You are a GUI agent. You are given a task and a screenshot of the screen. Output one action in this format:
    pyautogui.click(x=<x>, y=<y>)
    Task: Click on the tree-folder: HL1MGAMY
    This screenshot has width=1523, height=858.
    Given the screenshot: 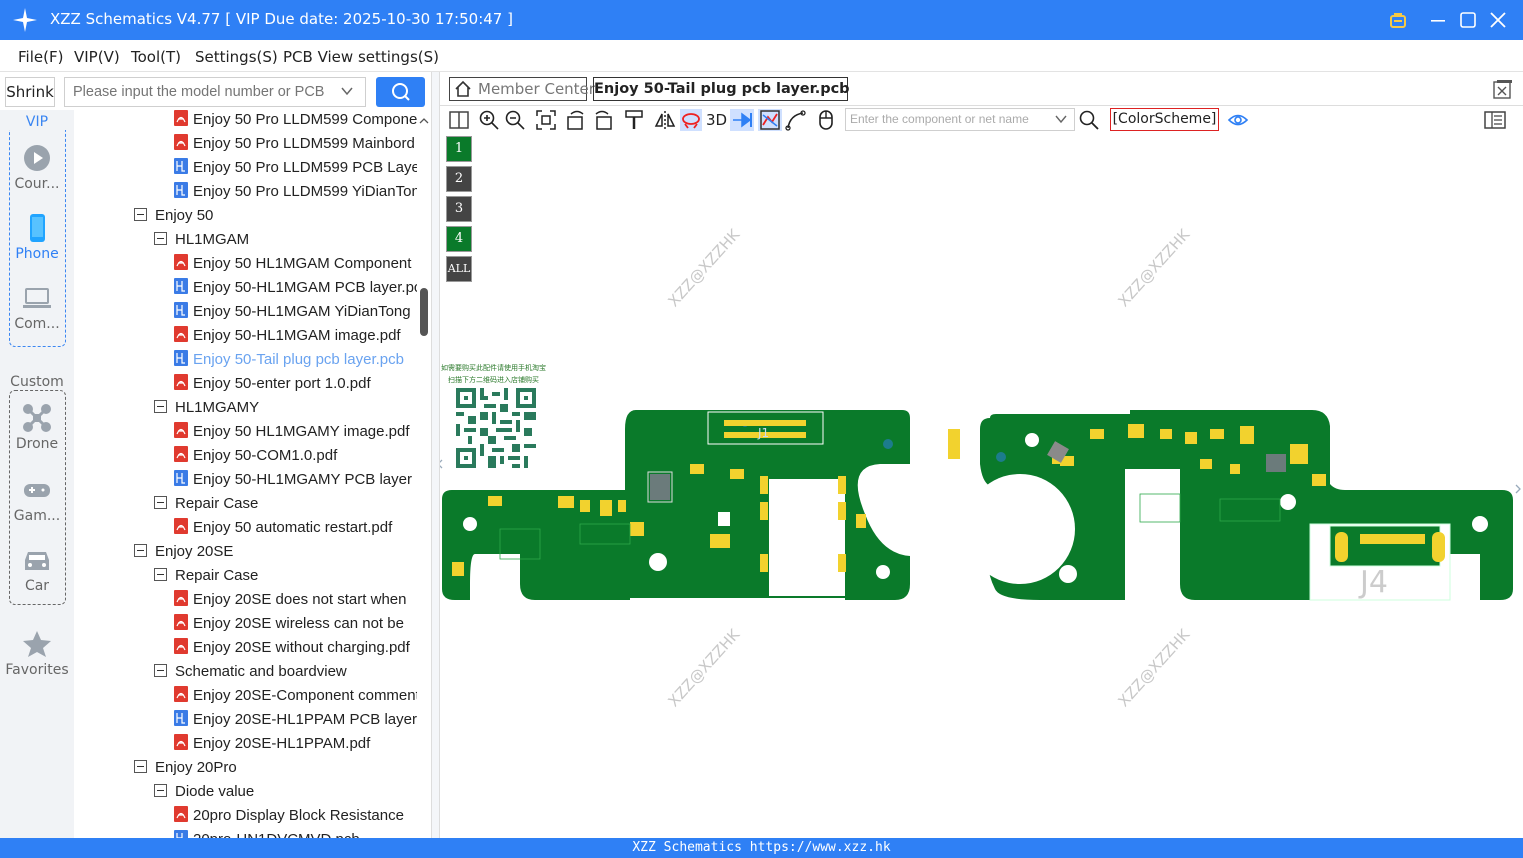 What is the action you would take?
    pyautogui.click(x=206, y=408)
    